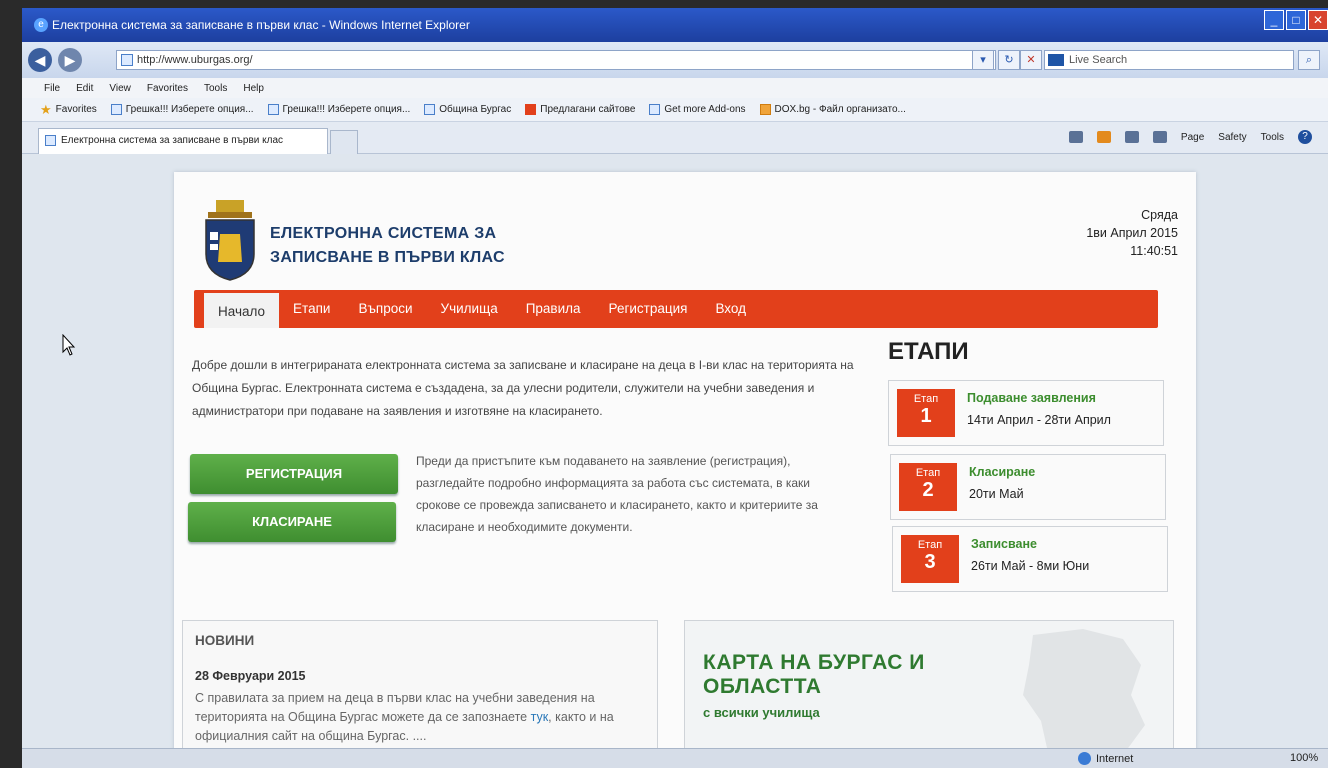 This screenshot has height=768, width=1328. I want to click on ie-icon: e, so click(41, 25).